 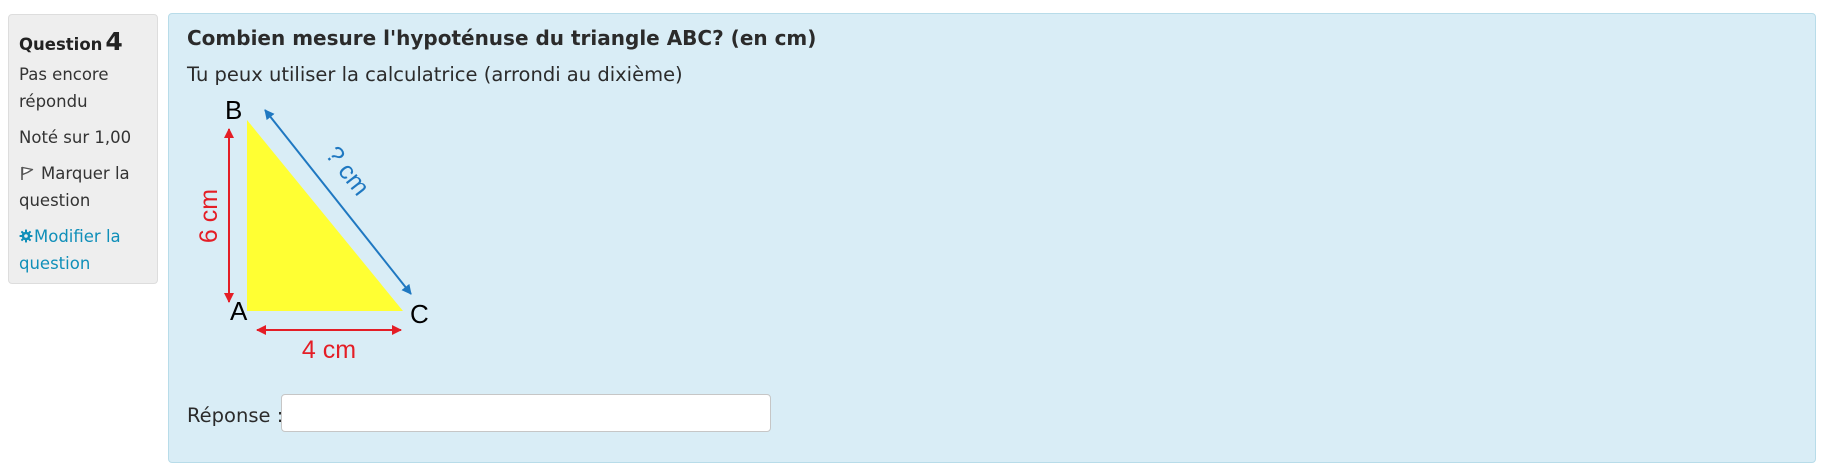 I want to click on question-status: Pas encore répondu, so click(x=64, y=88).